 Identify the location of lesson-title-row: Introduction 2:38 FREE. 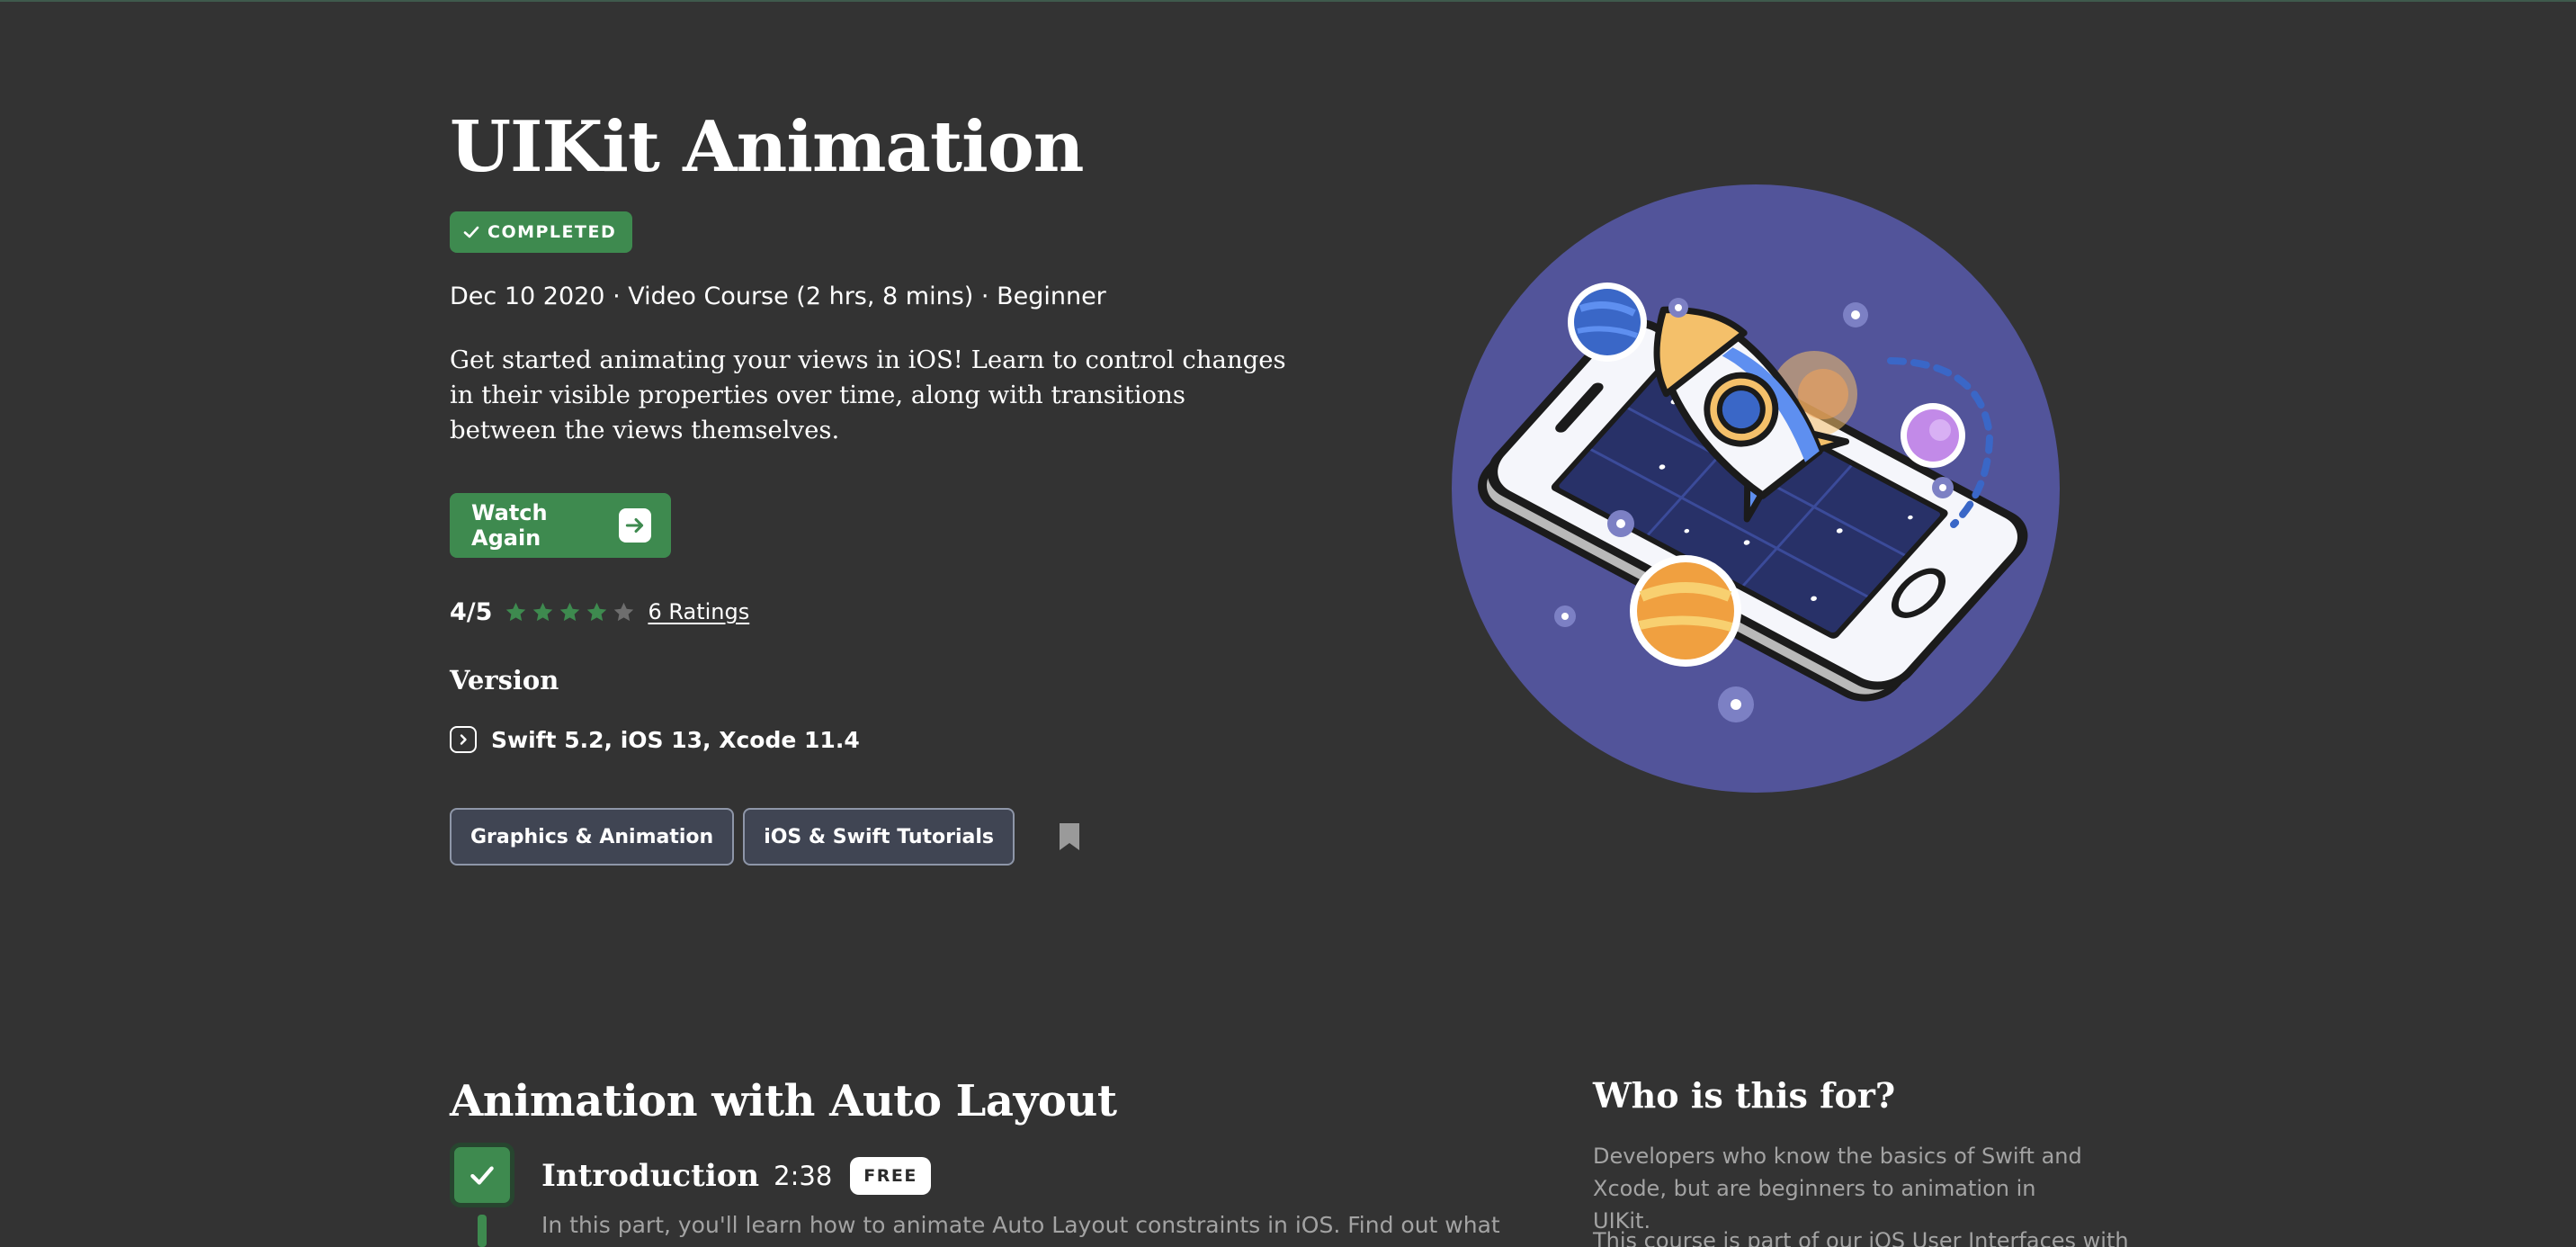
(736, 1176).